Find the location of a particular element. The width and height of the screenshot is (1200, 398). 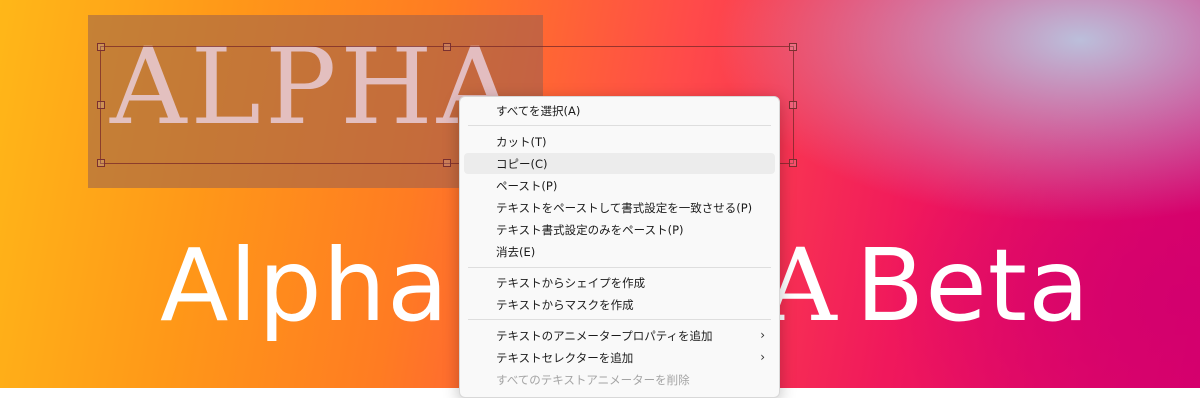

menu-item-copy: コピー(C) is located at coordinates (619, 163).